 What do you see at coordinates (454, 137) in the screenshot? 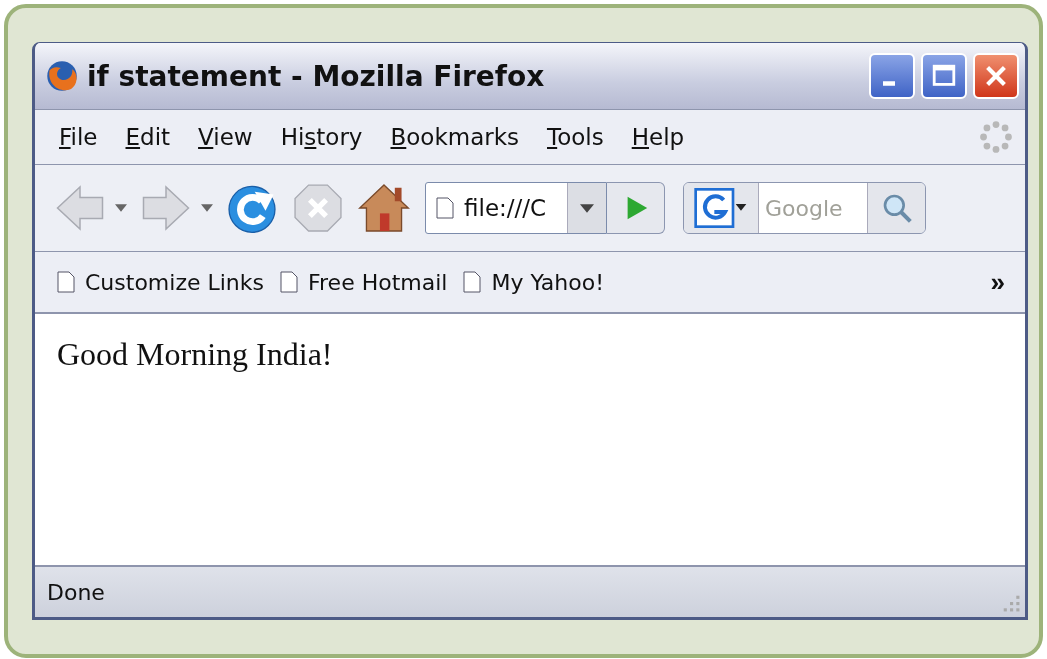
I see `menu-item: Bookmarks` at bounding box center [454, 137].